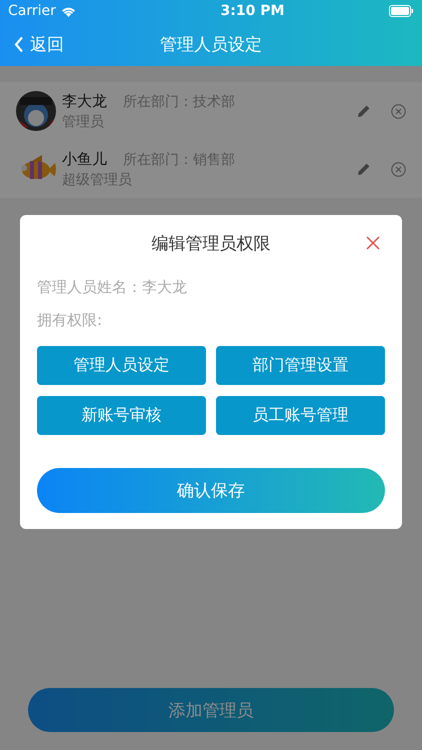 The image size is (422, 750). Describe the element at coordinates (211, 44) in the screenshot. I see `screen-title: 管理人员设定` at that location.